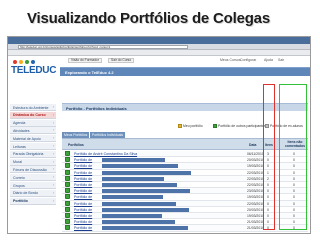  Describe the element at coordinates (105, 154) in the screenshot. I see `portfolio-link: Portfólio de André Constantino Da Silva` at that location.